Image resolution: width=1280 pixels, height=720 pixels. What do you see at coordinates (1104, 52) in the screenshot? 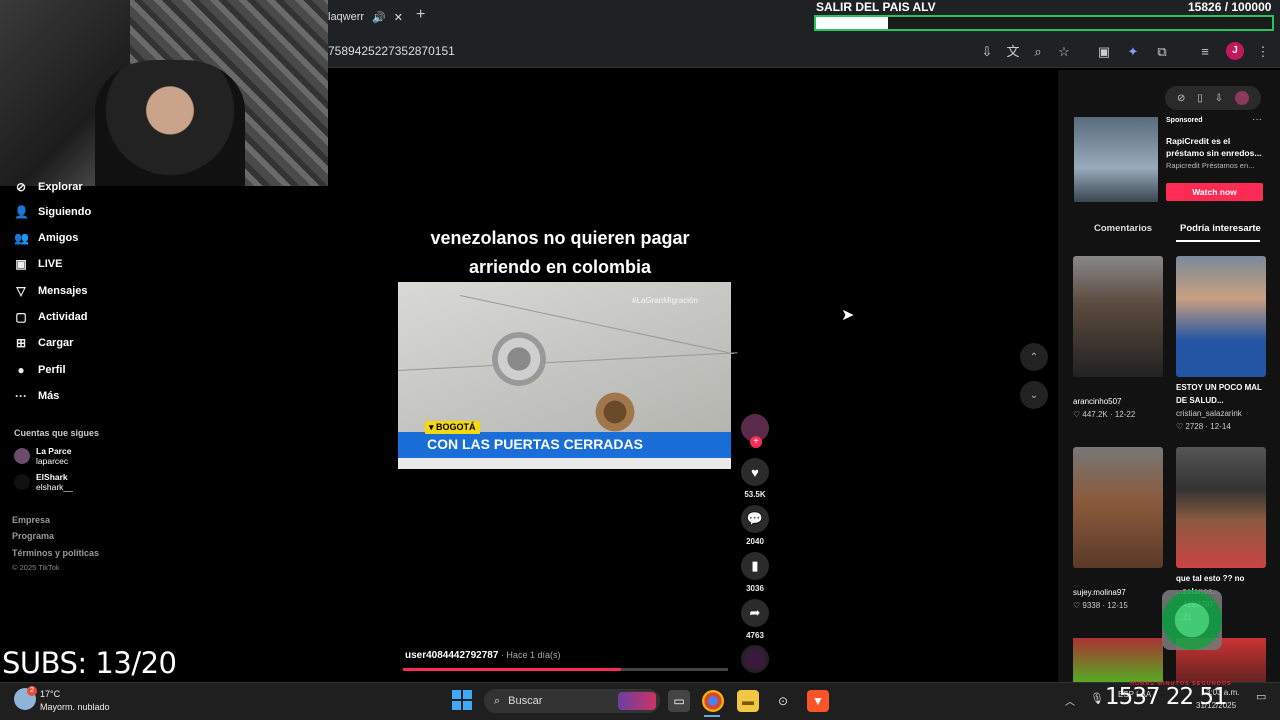
I see `picture-in-picture-icon: ▣` at bounding box center [1104, 52].